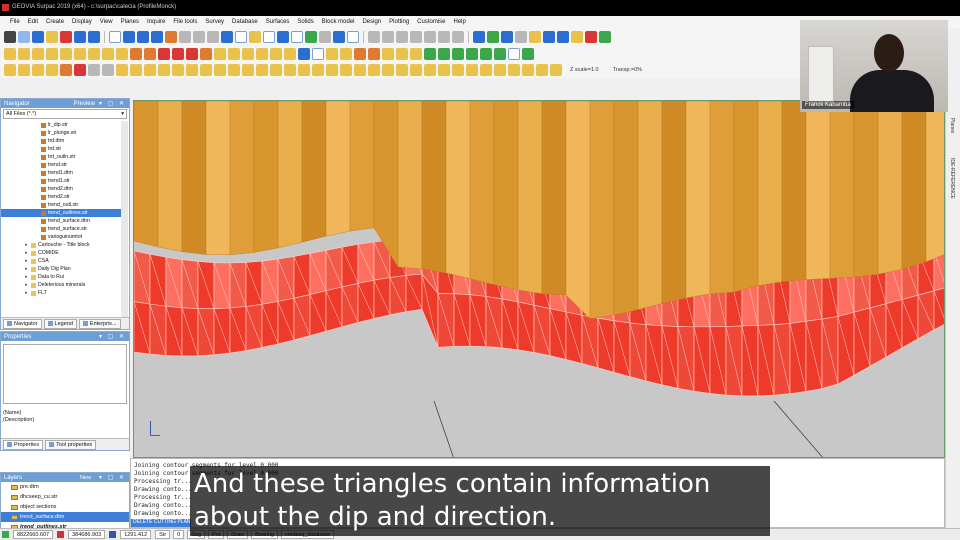  Describe the element at coordinates (55, 22) in the screenshot. I see `menu-create: Create` at that location.